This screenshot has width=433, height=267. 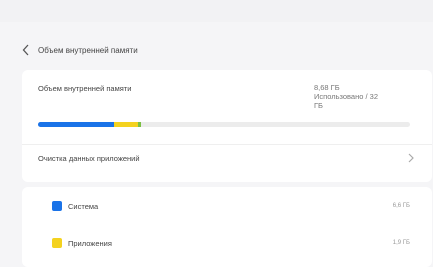 What do you see at coordinates (27, 50) in the screenshot?
I see `back-arrow-icon` at bounding box center [27, 50].